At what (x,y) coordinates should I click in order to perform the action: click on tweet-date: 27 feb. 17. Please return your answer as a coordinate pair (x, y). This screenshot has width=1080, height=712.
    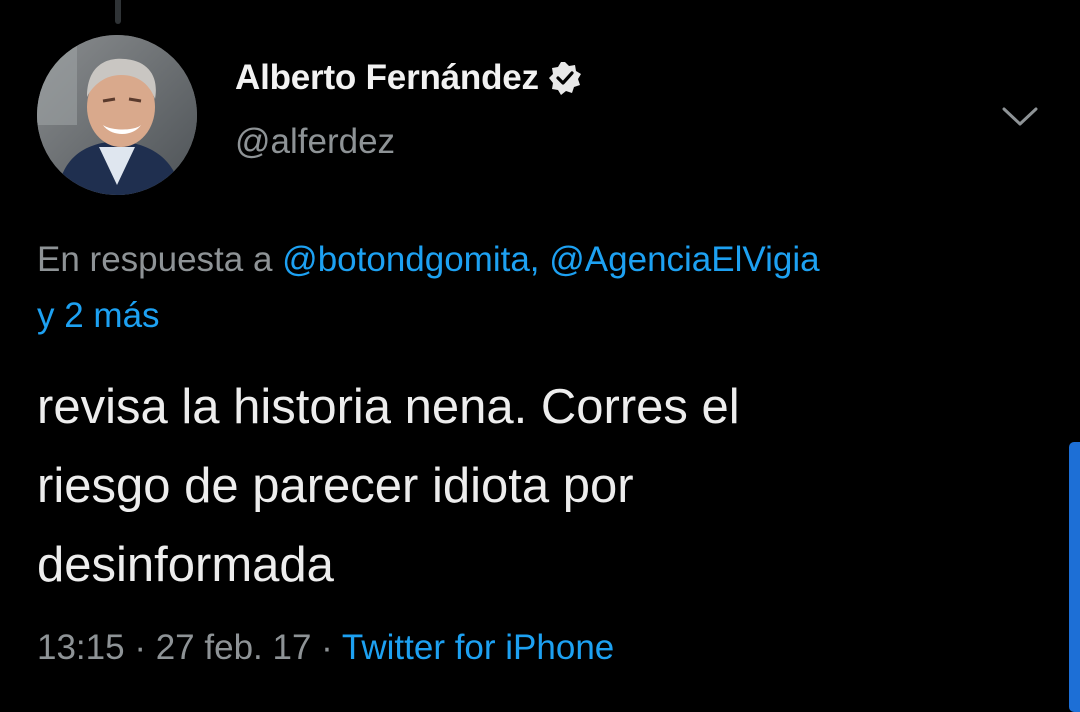
    Looking at the image, I should click on (233, 647).